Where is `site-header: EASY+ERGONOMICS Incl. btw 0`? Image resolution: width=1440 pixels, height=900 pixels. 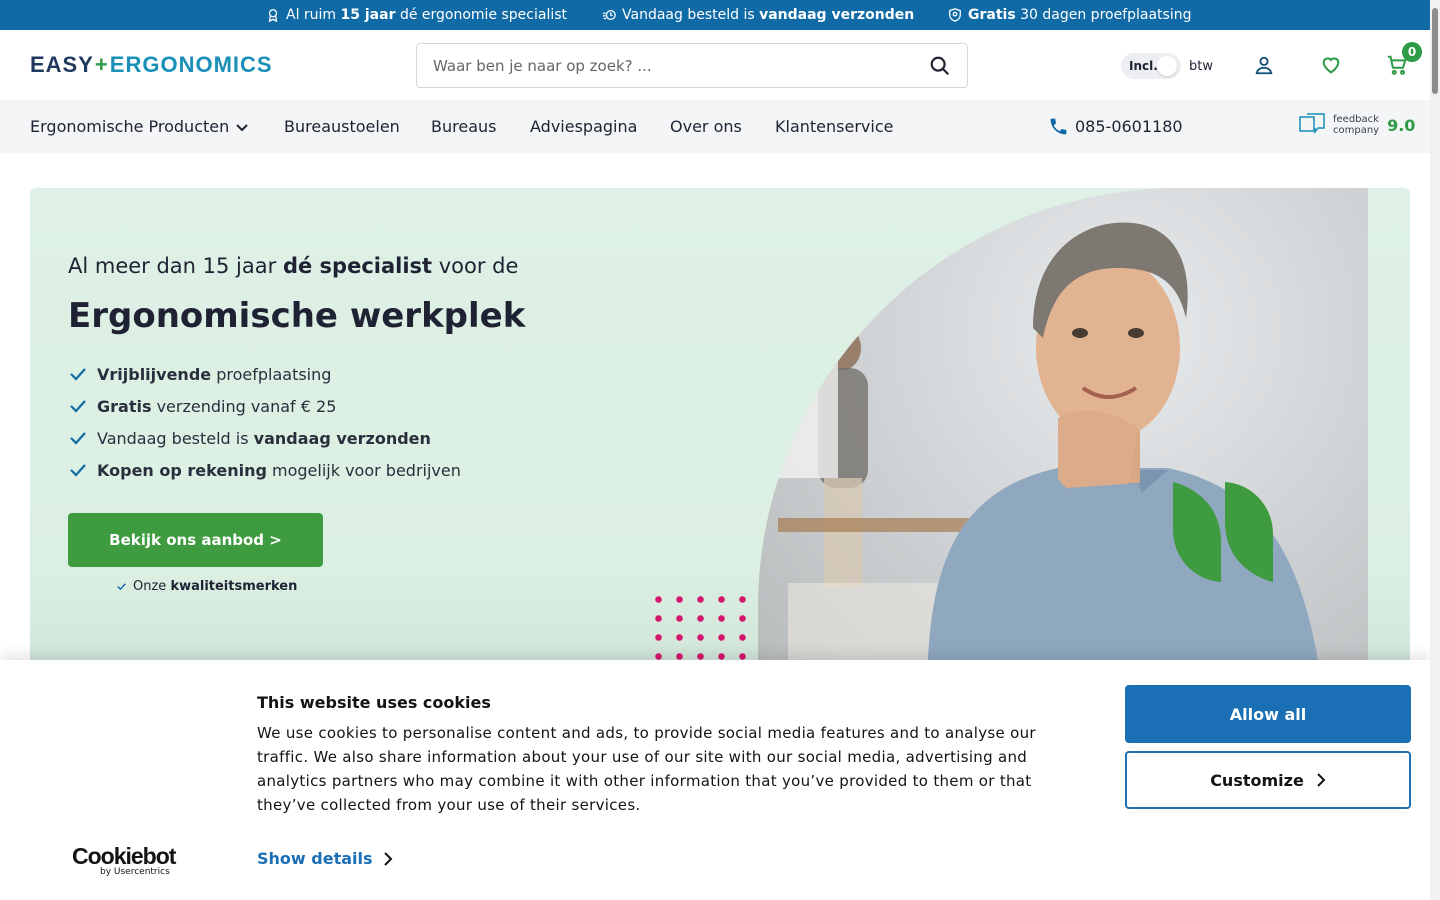 site-header: EASY+ERGONOMICS Incl. btw 0 is located at coordinates (715, 65).